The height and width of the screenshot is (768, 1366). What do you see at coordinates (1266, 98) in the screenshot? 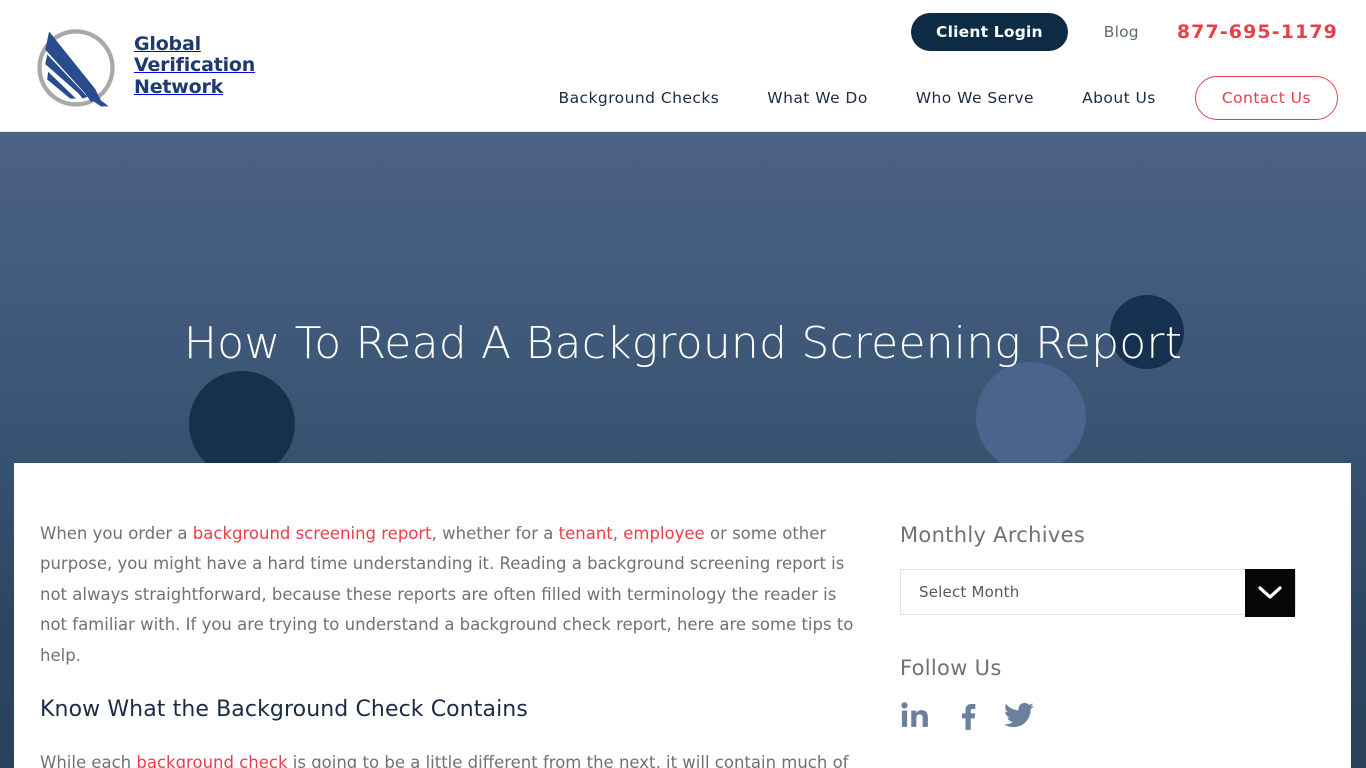
I see `contact-us-button: Contact Us` at bounding box center [1266, 98].